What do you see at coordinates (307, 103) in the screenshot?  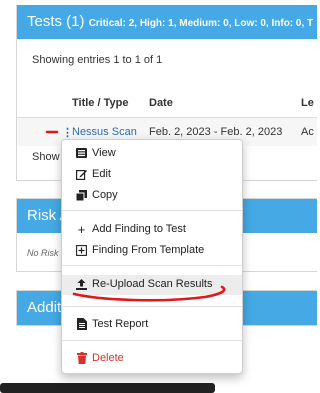 I see `column-extra: Le` at bounding box center [307, 103].